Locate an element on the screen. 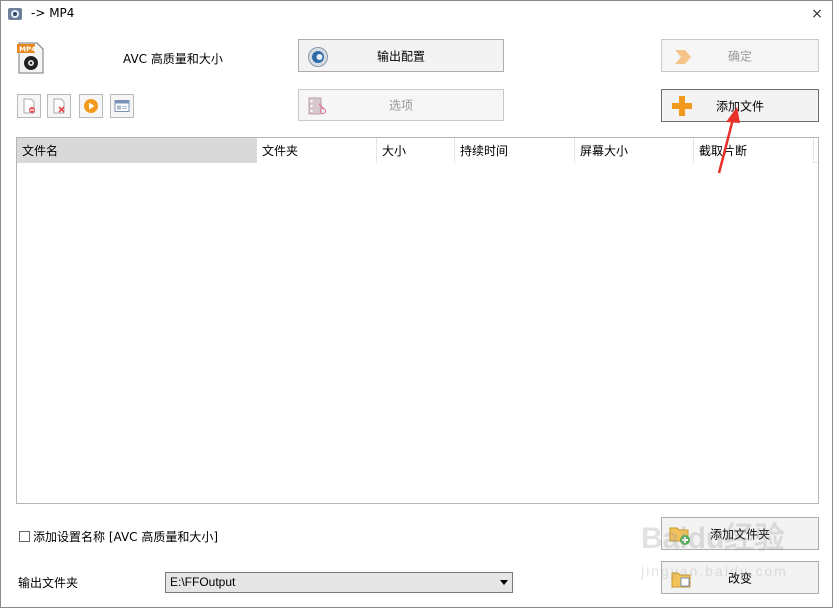 The height and width of the screenshot is (608, 833). output-config-label: 输出配置 is located at coordinates (400, 56).